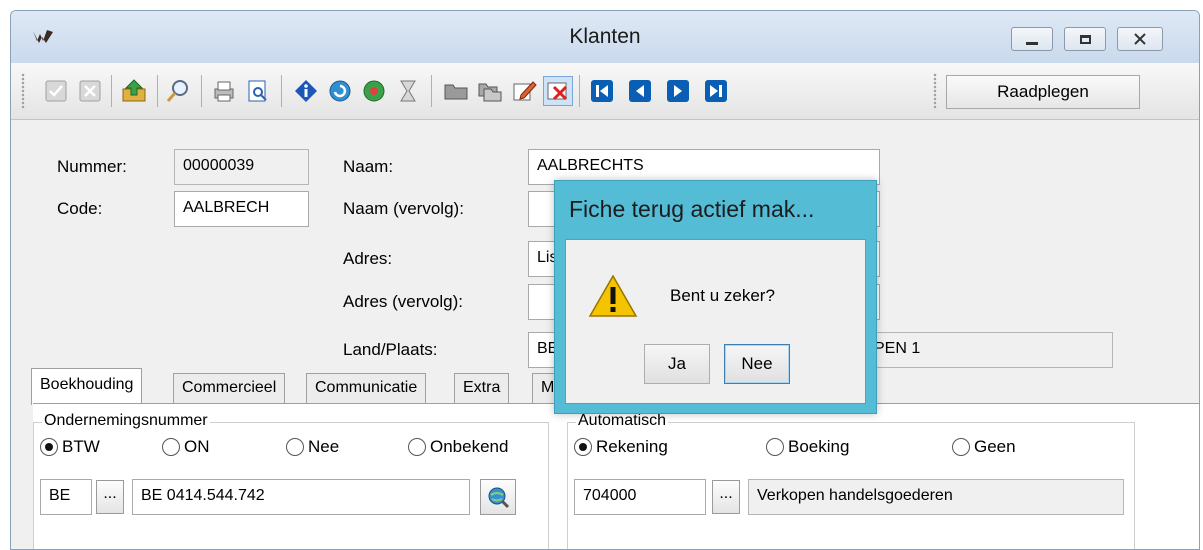  I want to click on code-field: AALBRECH, so click(241, 209).